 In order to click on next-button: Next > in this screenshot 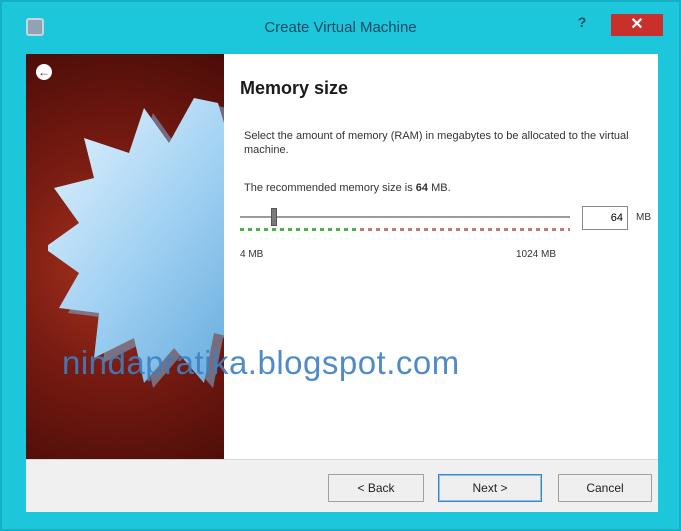, I will do `click(490, 488)`.